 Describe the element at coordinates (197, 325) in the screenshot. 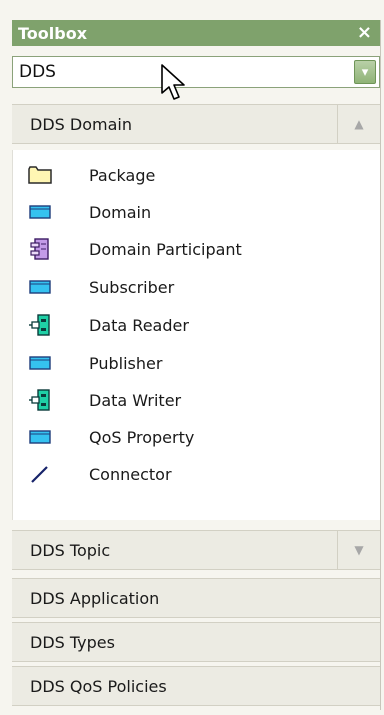

I see `toolbox-item-data-reader: Data Reader` at that location.